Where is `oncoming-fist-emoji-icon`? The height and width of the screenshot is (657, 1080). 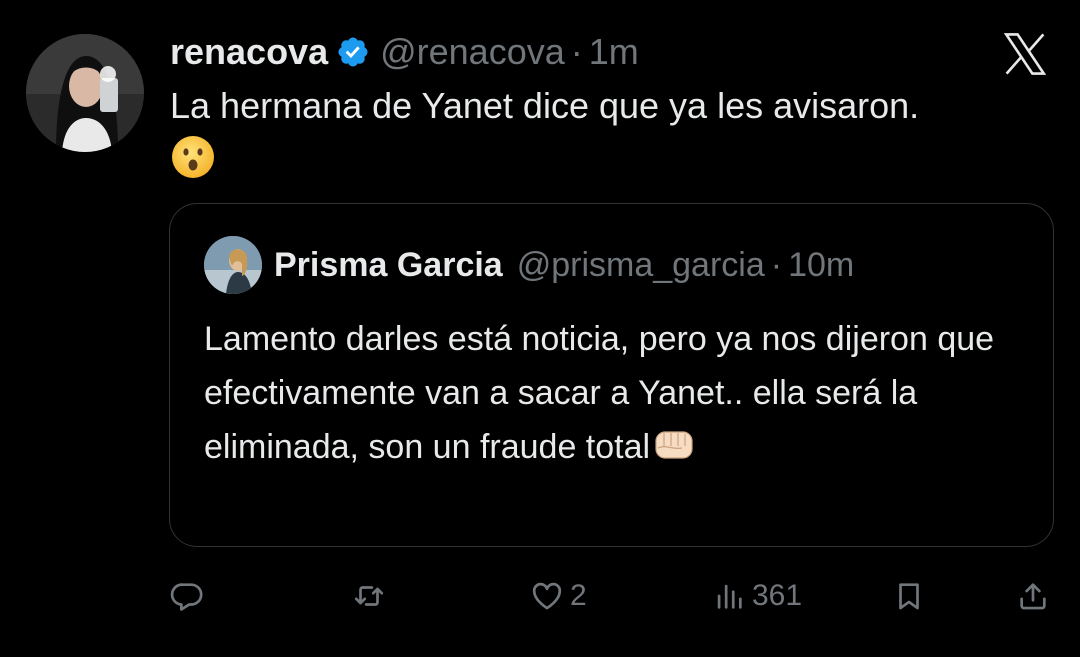 oncoming-fist-emoji-icon is located at coordinates (674, 444).